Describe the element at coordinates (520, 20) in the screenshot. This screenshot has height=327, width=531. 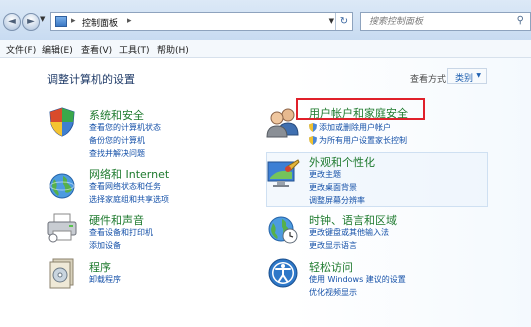
I see `search-icon: ⚲` at that location.